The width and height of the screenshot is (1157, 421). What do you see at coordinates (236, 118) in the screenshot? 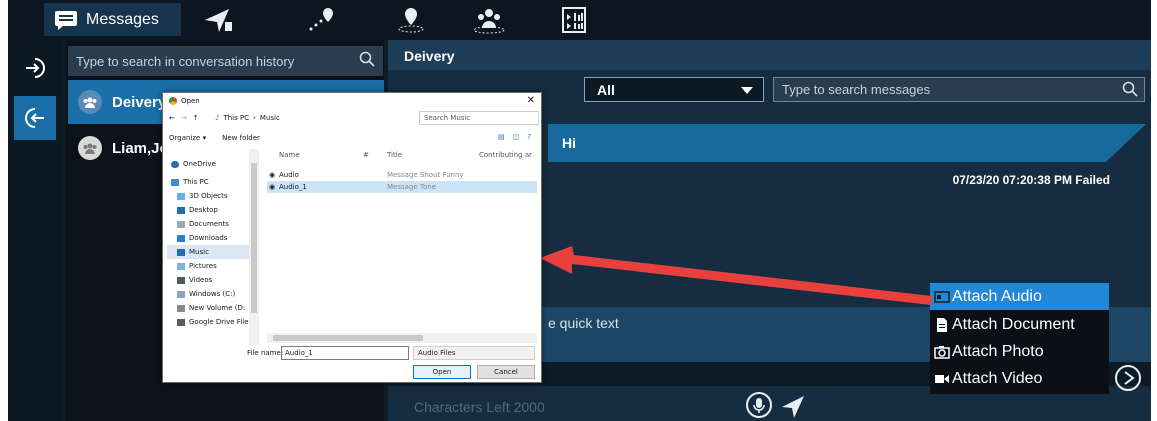
I see `breadcrumb-item: This PC` at bounding box center [236, 118].